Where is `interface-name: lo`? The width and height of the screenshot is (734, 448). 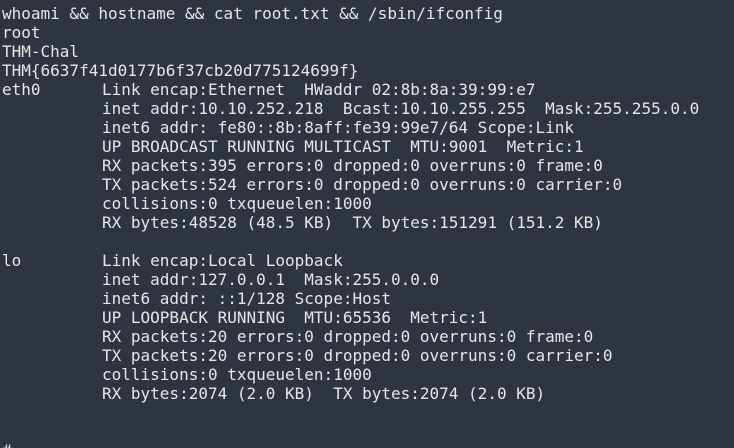 interface-name: lo is located at coordinates (12, 260).